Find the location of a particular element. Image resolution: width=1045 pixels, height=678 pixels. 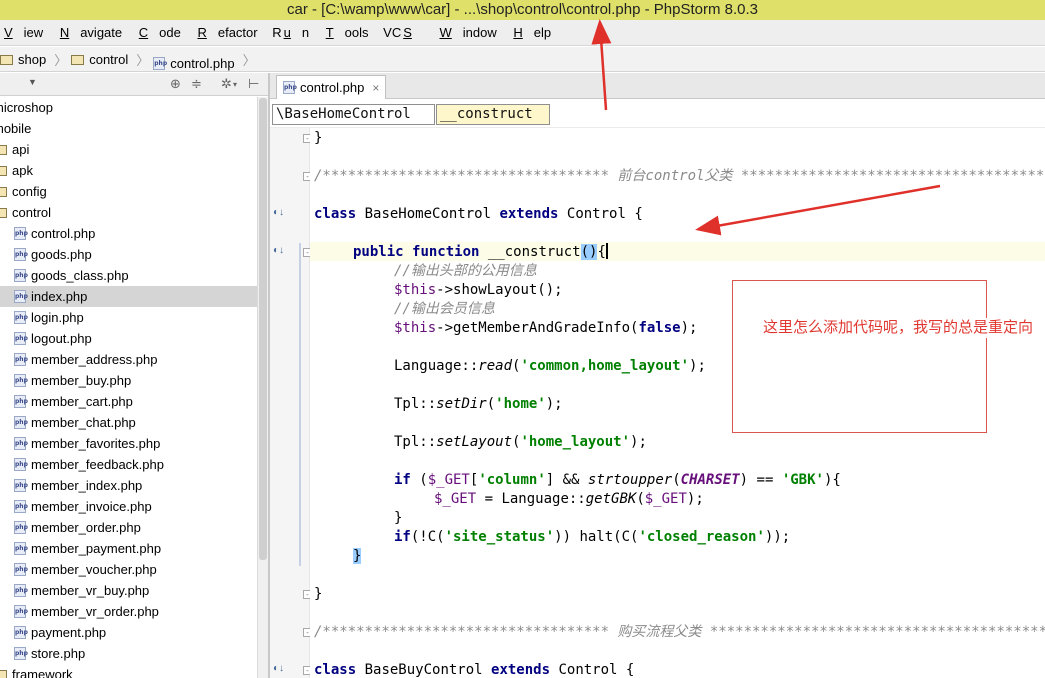

close-icon: × is located at coordinates (375, 88).